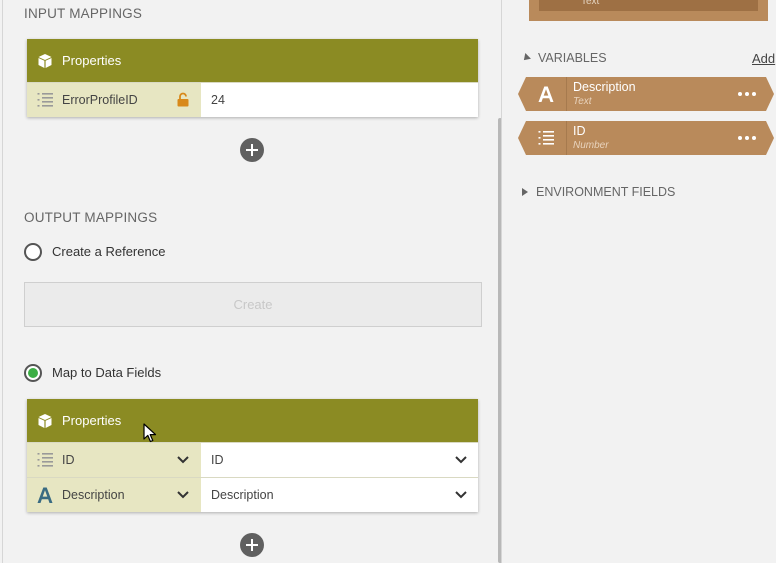 The height and width of the screenshot is (563, 776). What do you see at coordinates (339, 460) in the screenshot?
I see `data-field-select: ID` at bounding box center [339, 460].